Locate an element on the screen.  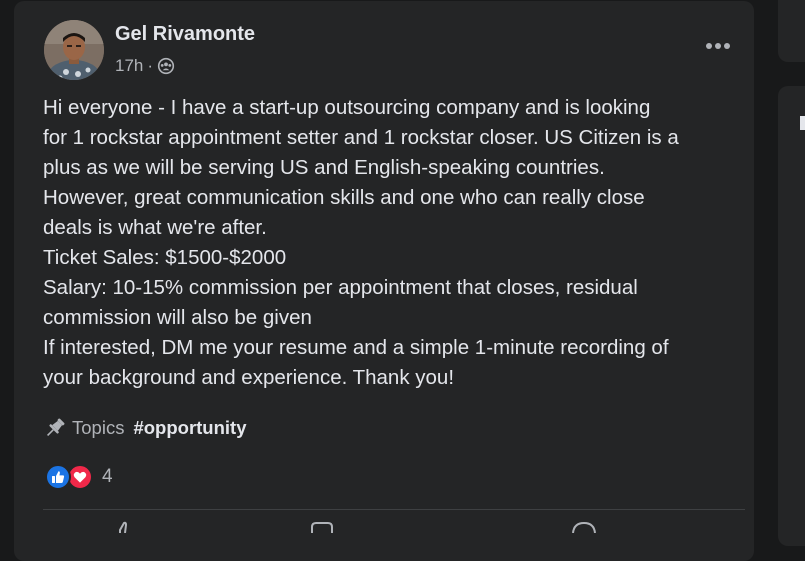
like-action-icon is located at coordinates (126, 529).